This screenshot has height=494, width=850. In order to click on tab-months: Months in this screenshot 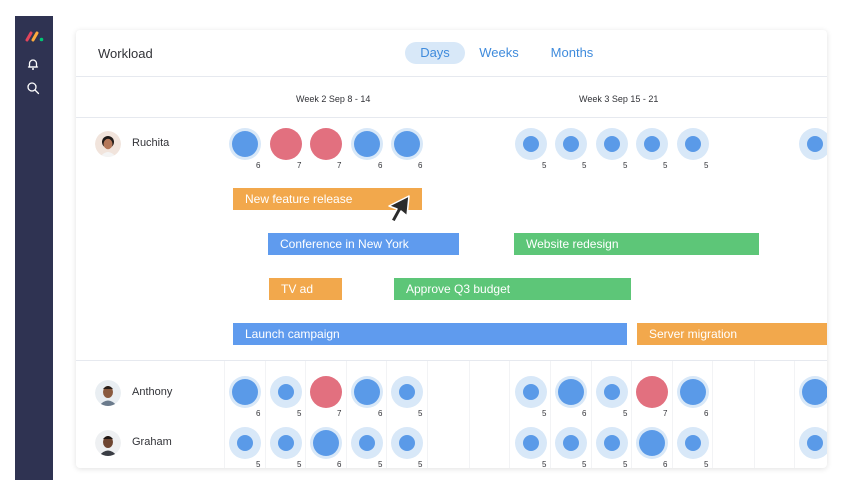, I will do `click(572, 53)`.